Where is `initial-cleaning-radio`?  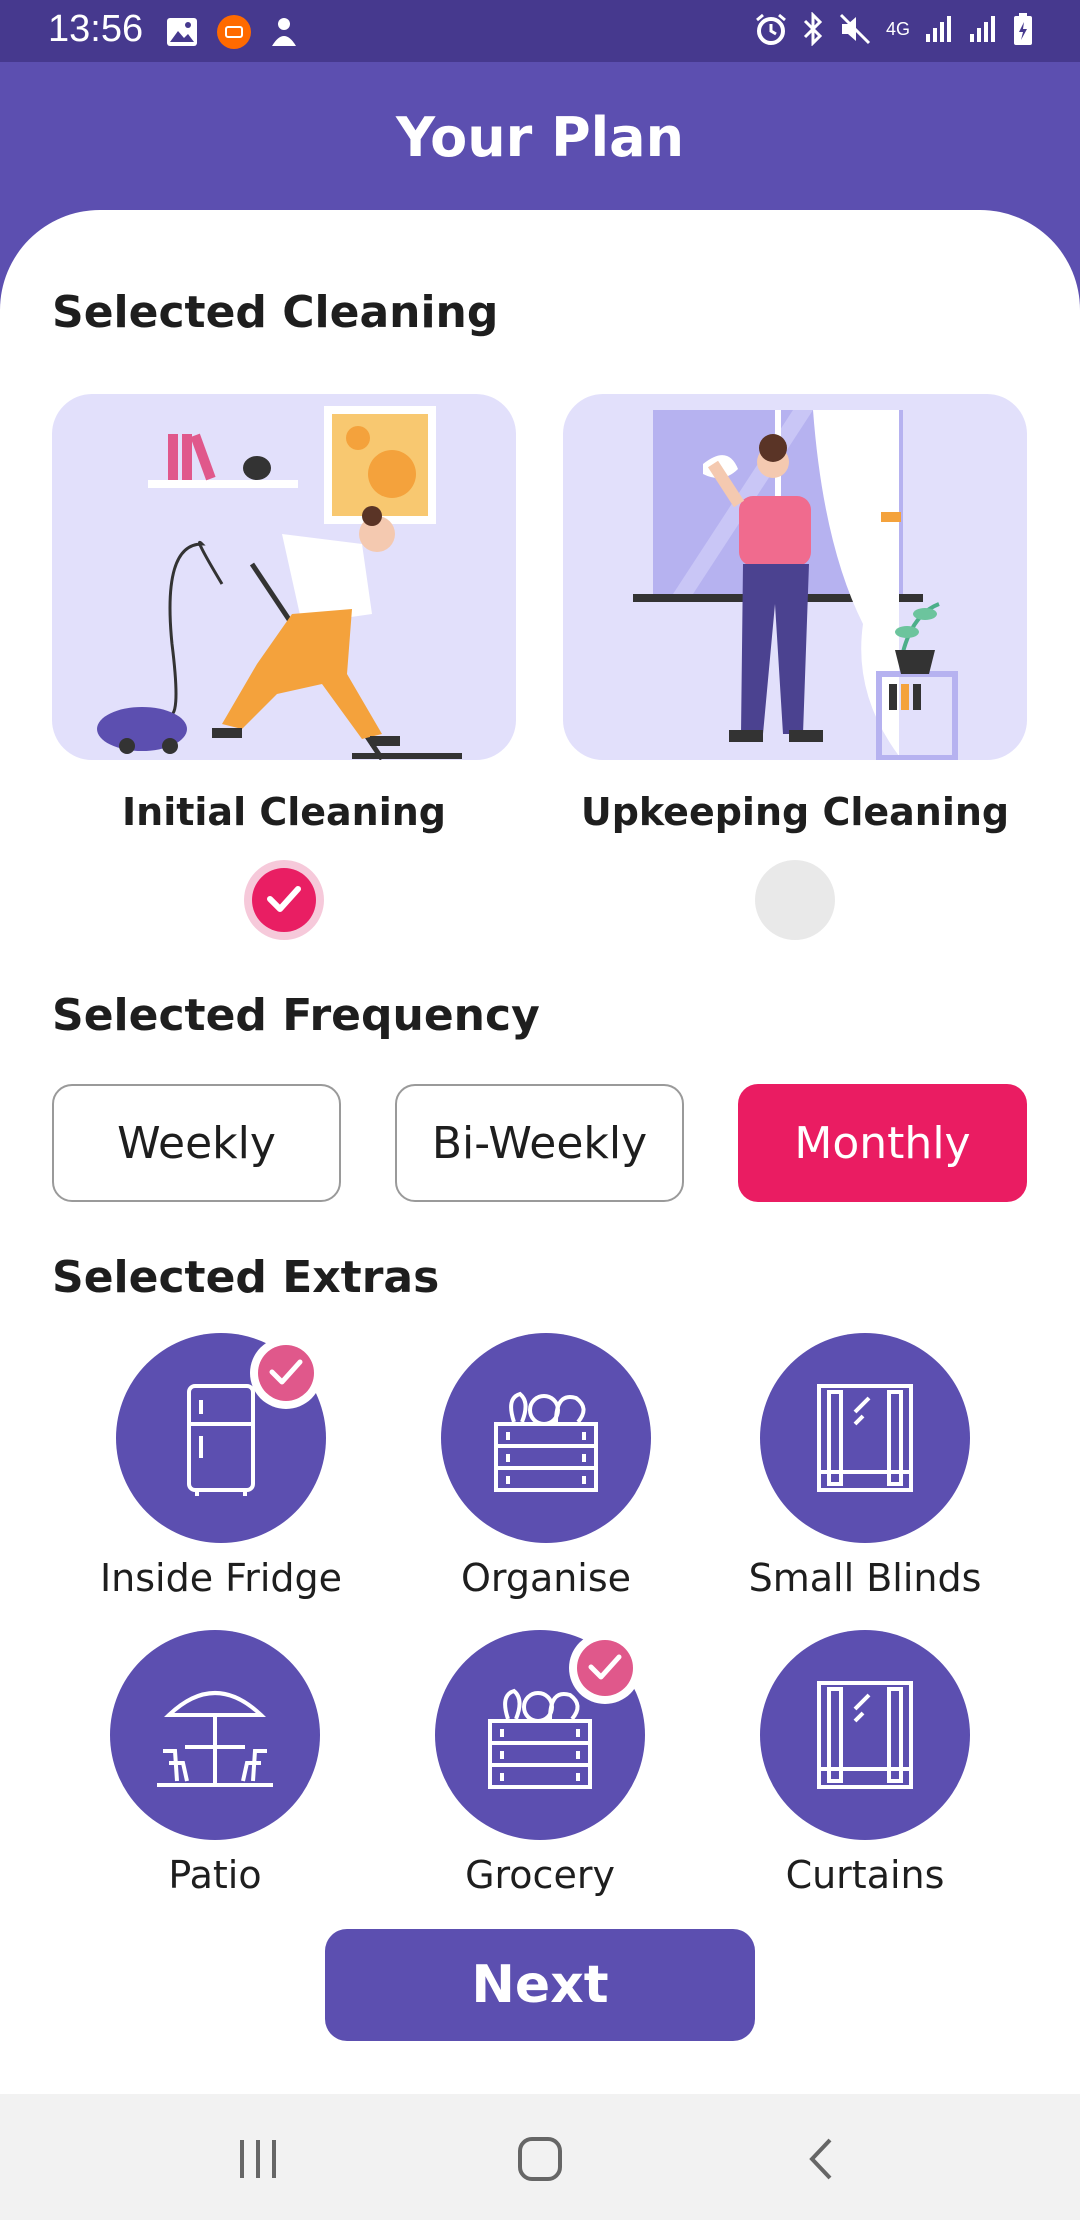
initial-cleaning-radio is located at coordinates (284, 900).